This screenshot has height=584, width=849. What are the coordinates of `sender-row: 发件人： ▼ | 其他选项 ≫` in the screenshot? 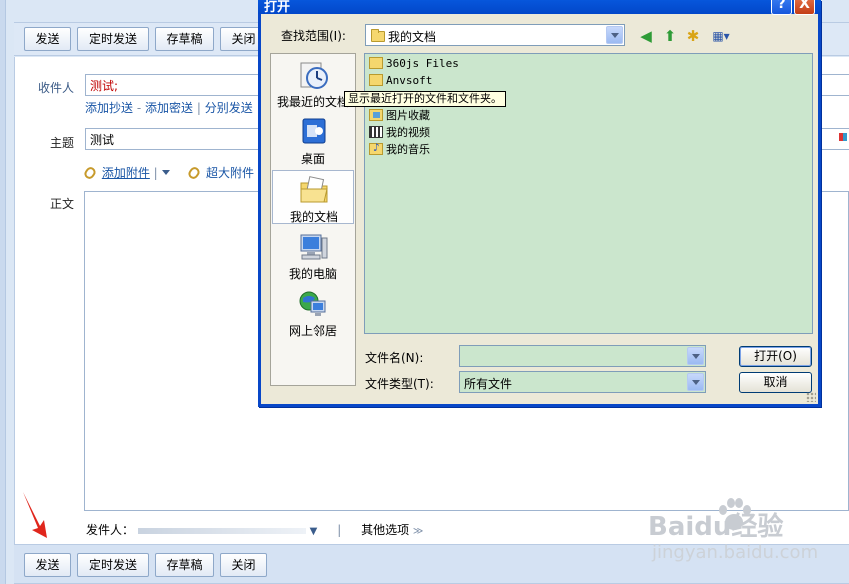 It's located at (255, 530).